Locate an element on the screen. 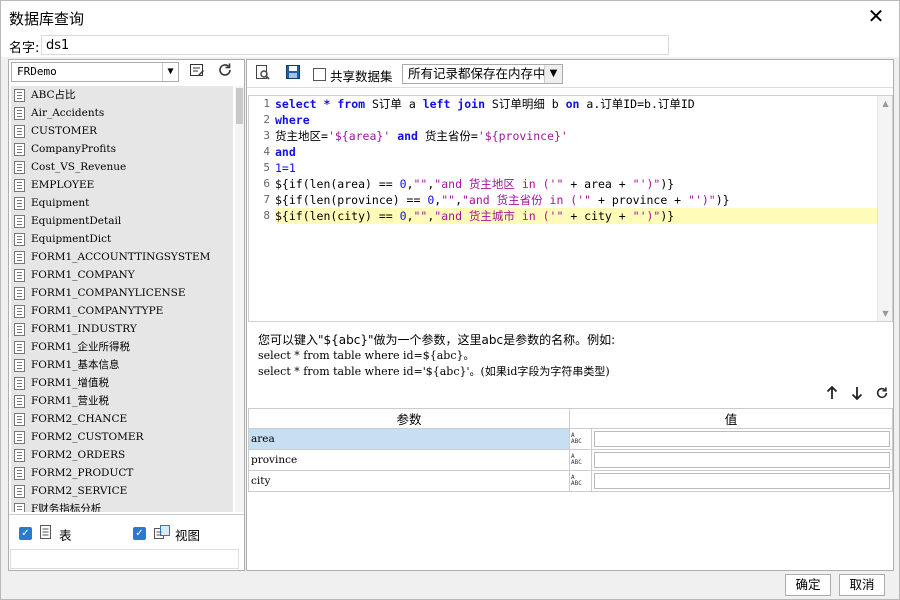 The width and height of the screenshot is (900, 600). view-icon is located at coordinates (162, 534).